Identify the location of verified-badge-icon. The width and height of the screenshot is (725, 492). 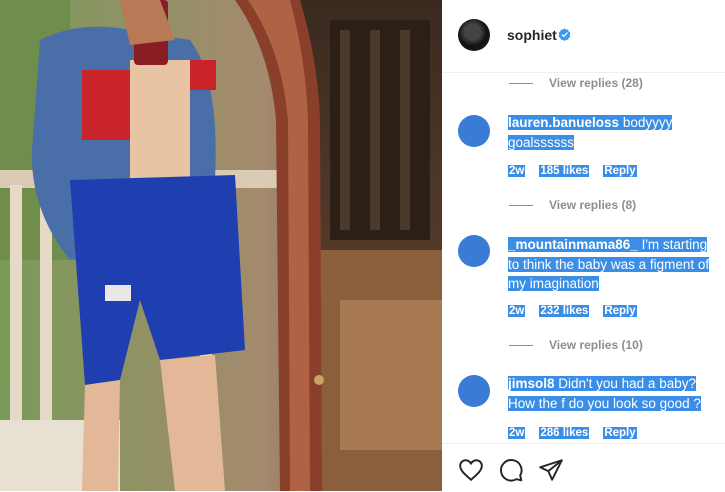
(564, 34).